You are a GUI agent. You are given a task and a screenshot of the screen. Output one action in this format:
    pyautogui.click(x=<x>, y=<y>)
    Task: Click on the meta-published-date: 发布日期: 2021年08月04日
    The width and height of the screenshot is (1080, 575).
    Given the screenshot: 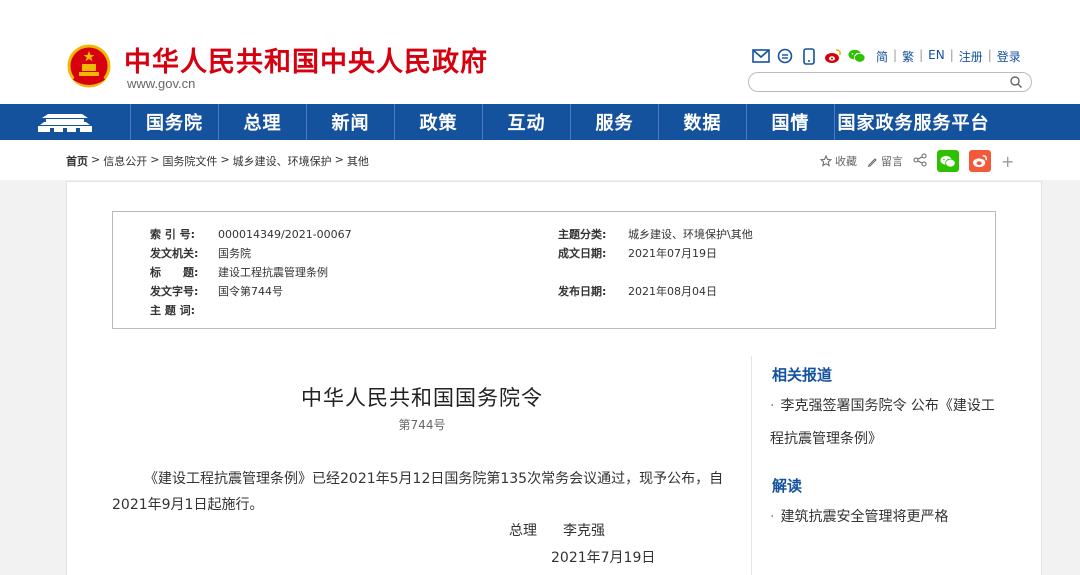 What is the action you would take?
    pyautogui.click(x=637, y=291)
    